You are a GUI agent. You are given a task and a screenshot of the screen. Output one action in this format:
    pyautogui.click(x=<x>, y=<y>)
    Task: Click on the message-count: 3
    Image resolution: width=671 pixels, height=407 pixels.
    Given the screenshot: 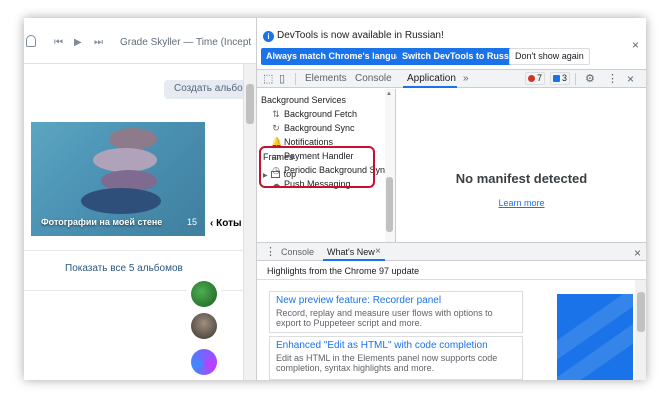 What is the action you would take?
    pyautogui.click(x=565, y=78)
    